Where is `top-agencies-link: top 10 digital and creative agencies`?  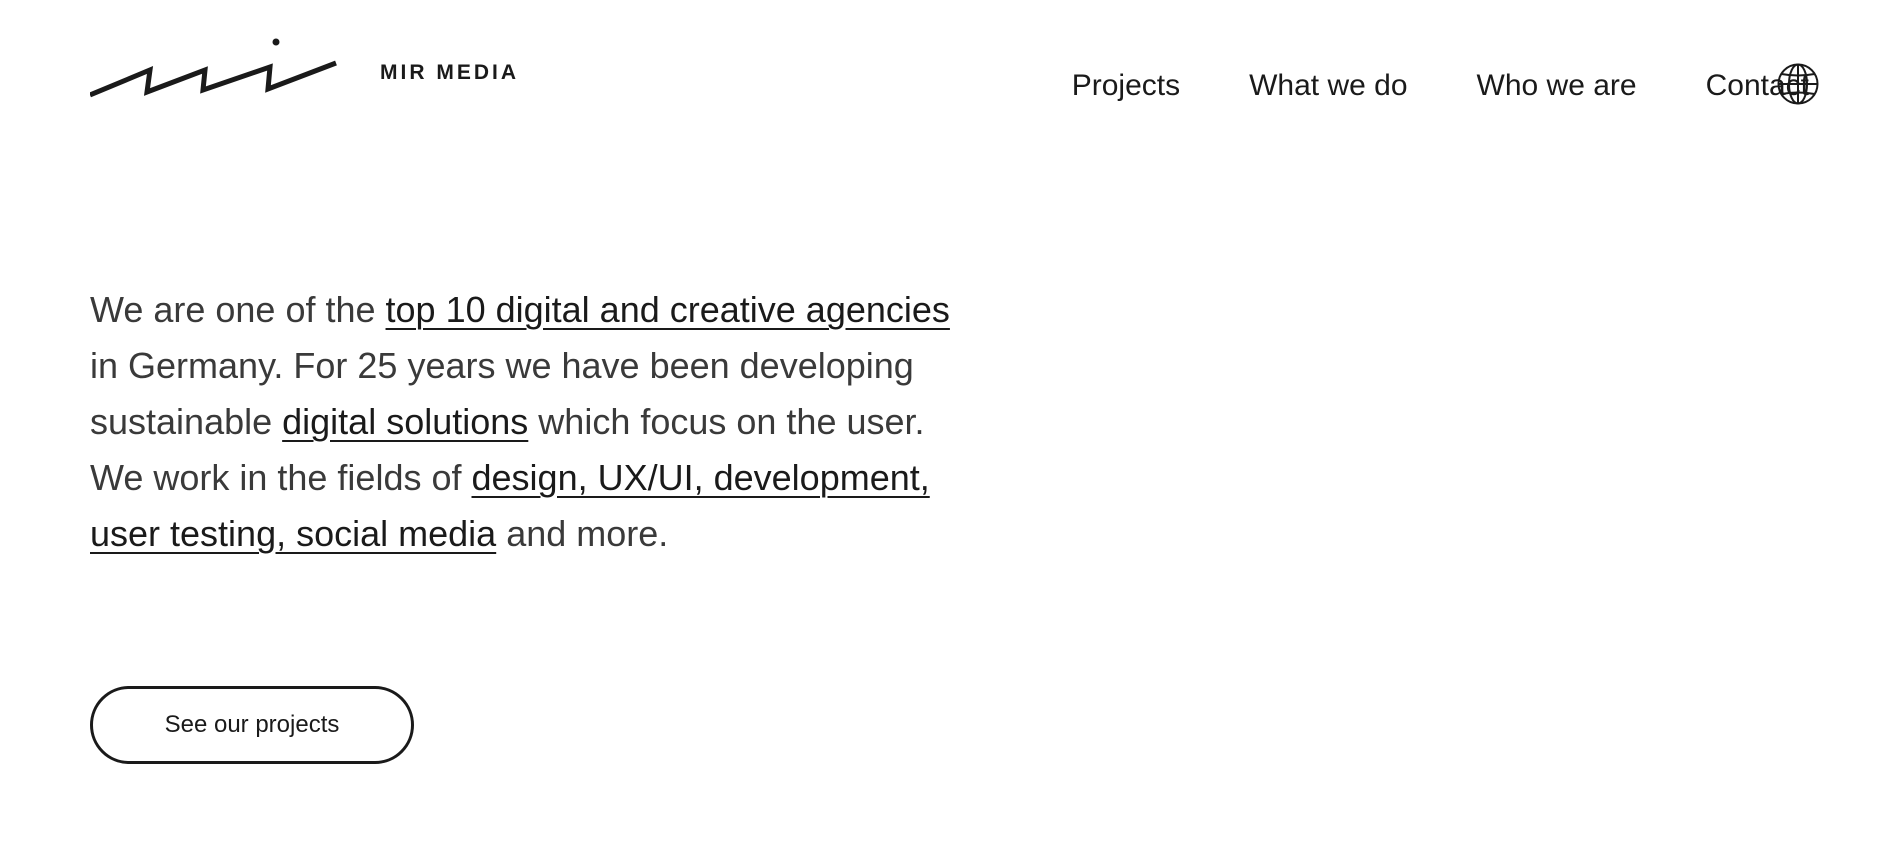 top-agencies-link: top 10 digital and creative agencies is located at coordinates (668, 309).